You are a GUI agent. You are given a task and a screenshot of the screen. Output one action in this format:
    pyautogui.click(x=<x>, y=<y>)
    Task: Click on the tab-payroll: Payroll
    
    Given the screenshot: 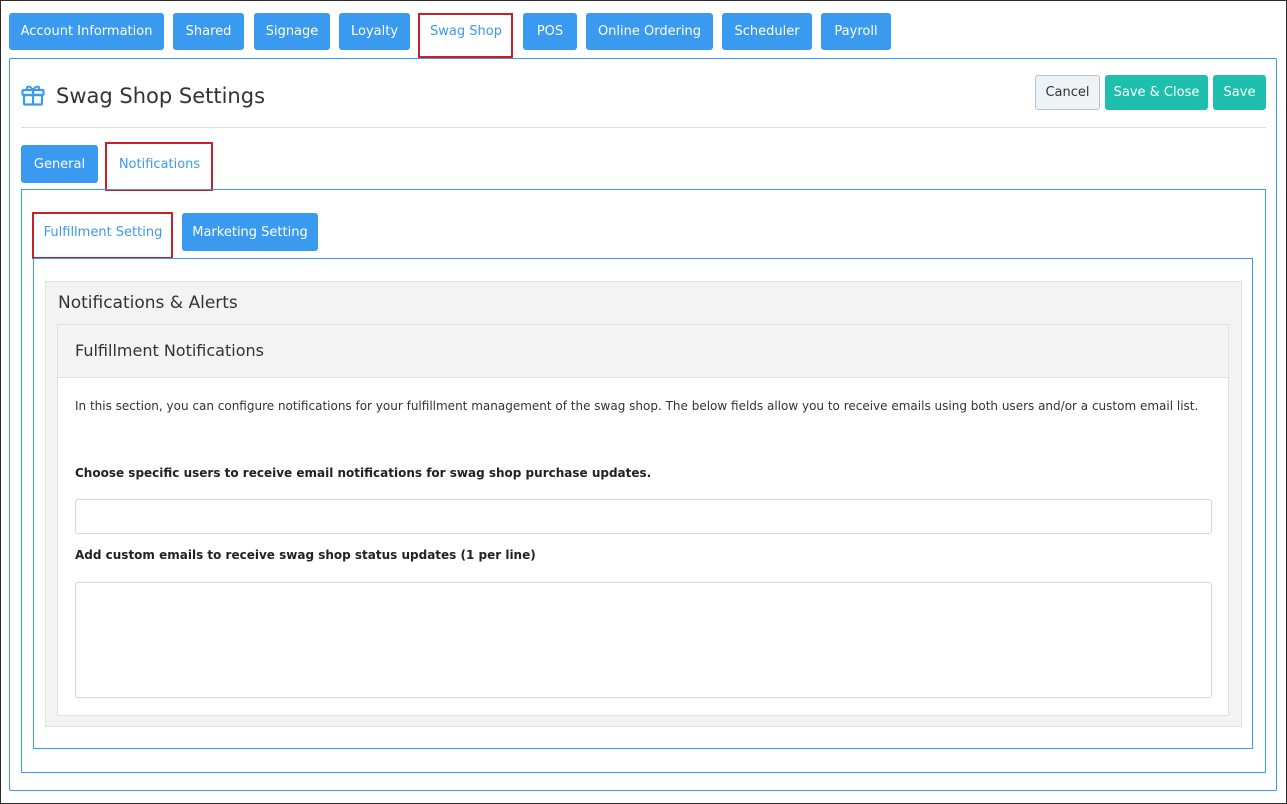 What is the action you would take?
    pyautogui.click(x=856, y=31)
    